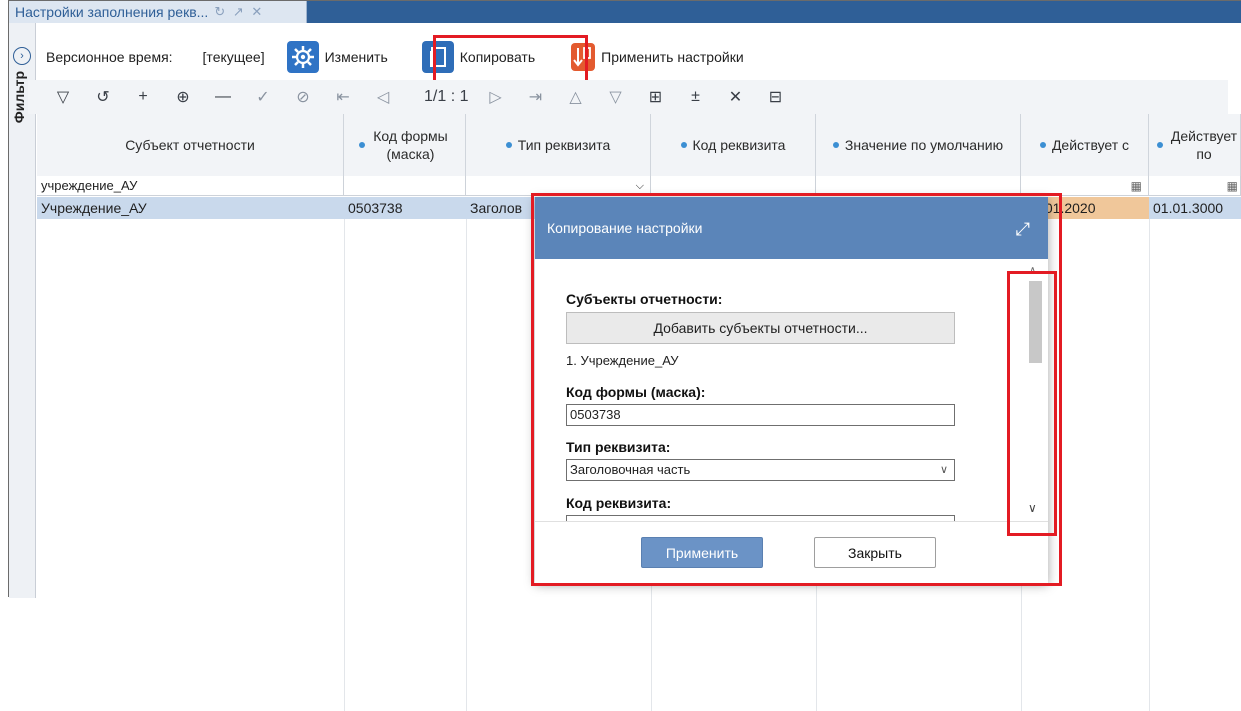  What do you see at coordinates (733, 186) in the screenshot?
I see `filter-code-input` at bounding box center [733, 186].